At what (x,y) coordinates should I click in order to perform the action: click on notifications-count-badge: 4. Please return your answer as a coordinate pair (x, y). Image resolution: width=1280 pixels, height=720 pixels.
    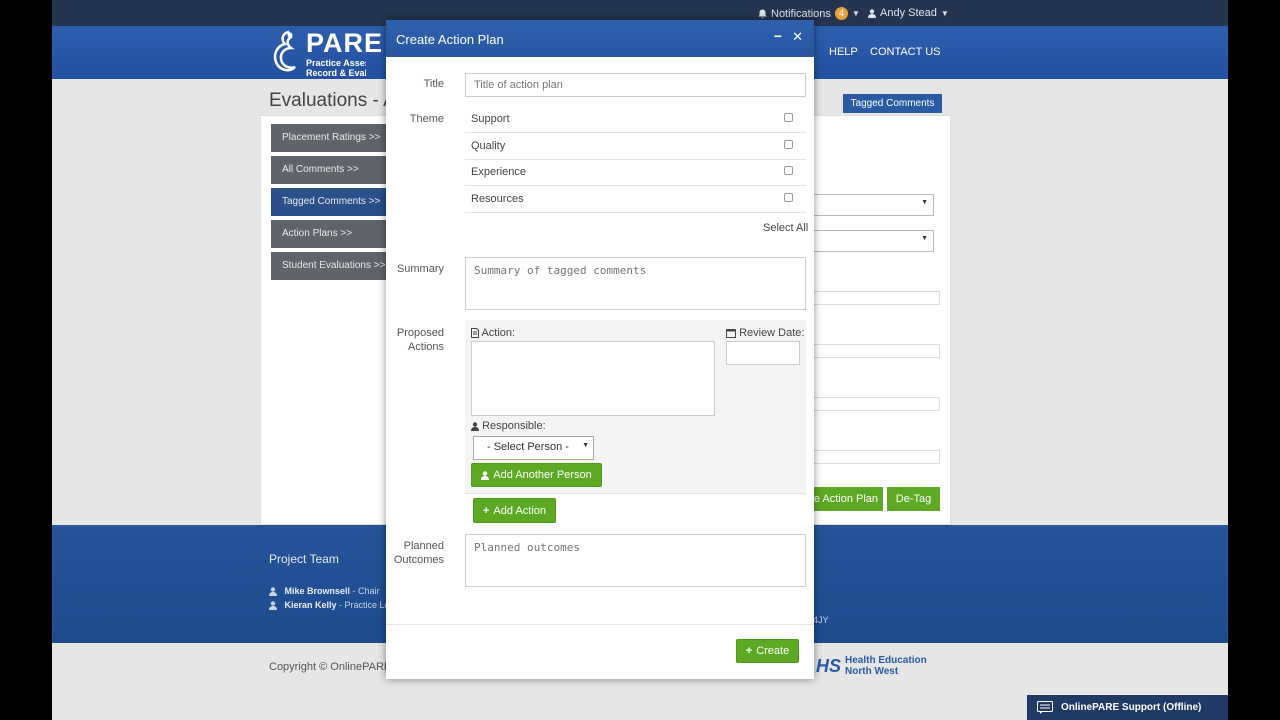
    Looking at the image, I should click on (841, 13).